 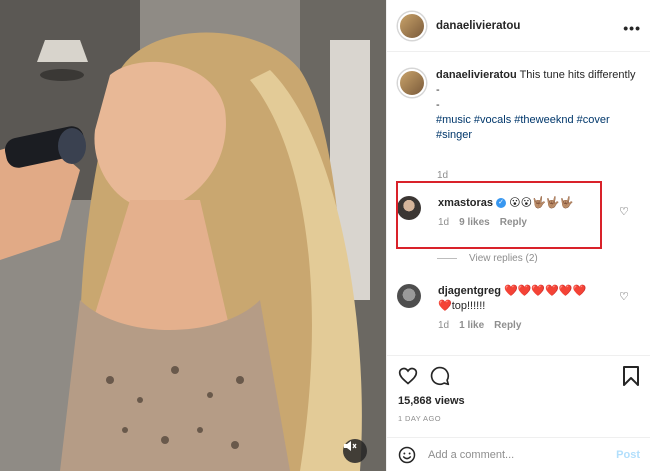 I want to click on mute-button, so click(x=355, y=451).